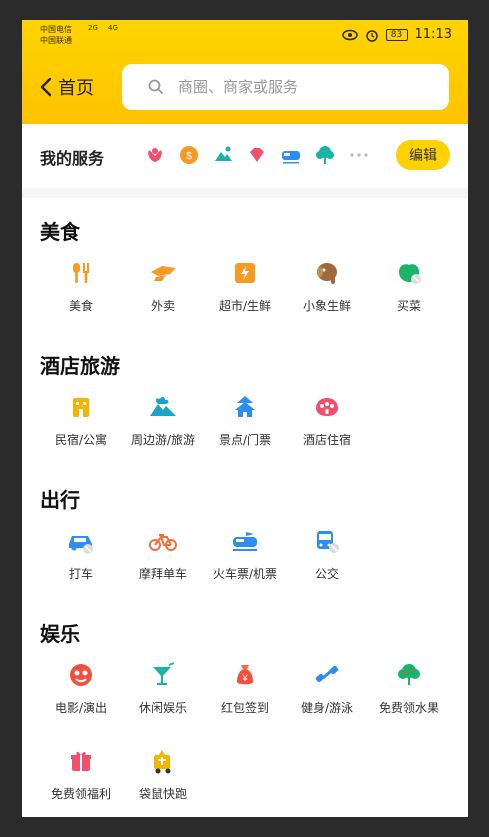 This screenshot has width=489, height=837. I want to click on tile-label: 打车, so click(80, 574).